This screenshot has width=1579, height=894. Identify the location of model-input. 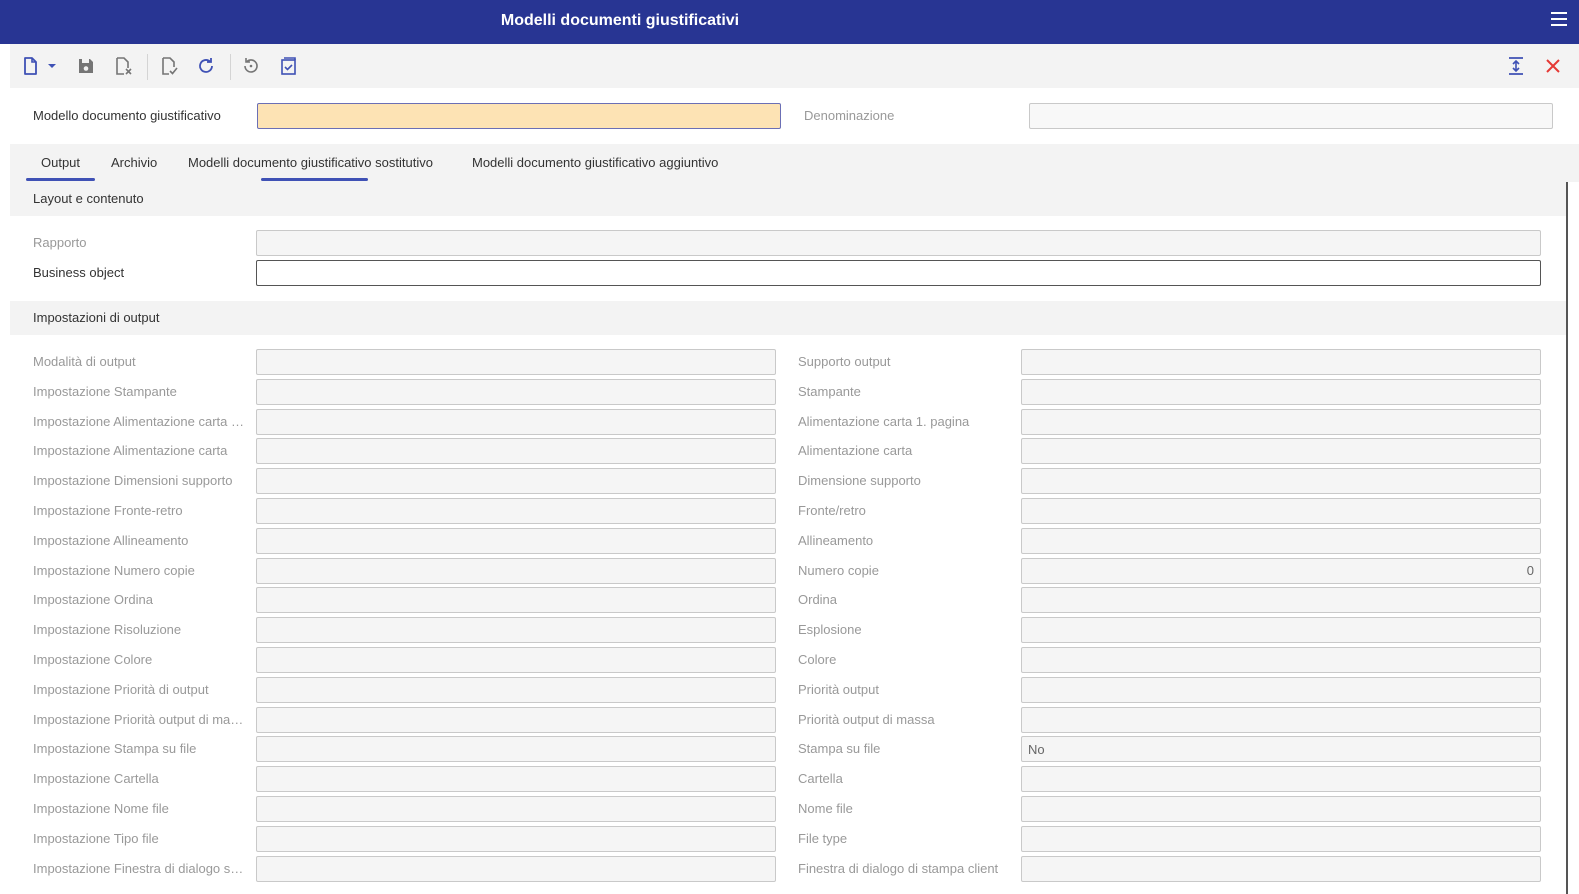
(519, 116).